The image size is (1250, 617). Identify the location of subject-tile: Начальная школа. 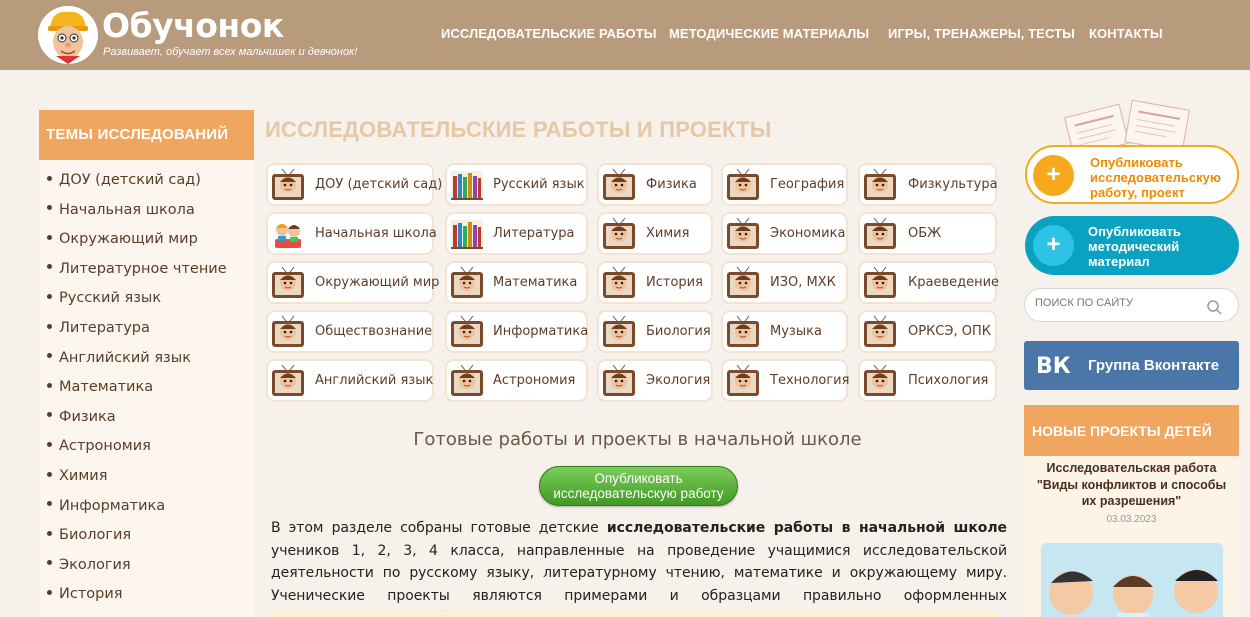
(351, 233).